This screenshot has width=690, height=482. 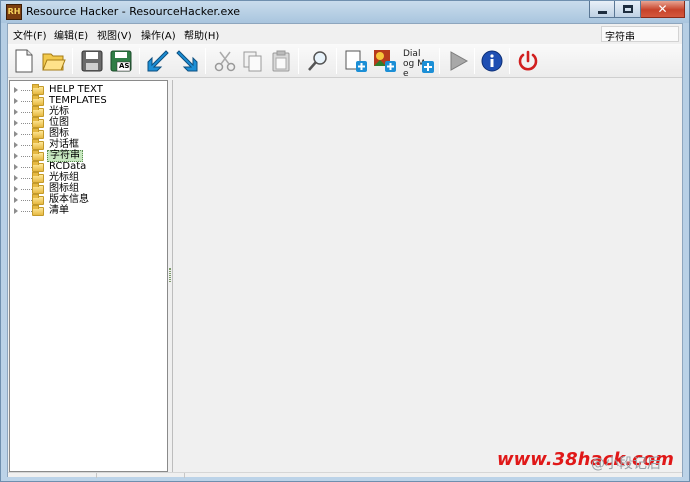 What do you see at coordinates (71, 34) in the screenshot?
I see `menu-edit: 编辑(E)` at bounding box center [71, 34].